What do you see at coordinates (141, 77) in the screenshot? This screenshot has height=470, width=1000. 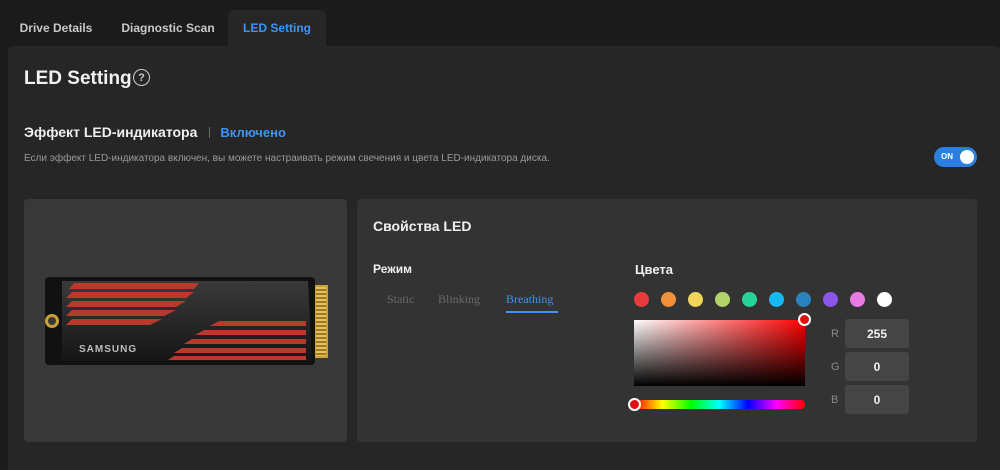 I see `help-icon: ?` at bounding box center [141, 77].